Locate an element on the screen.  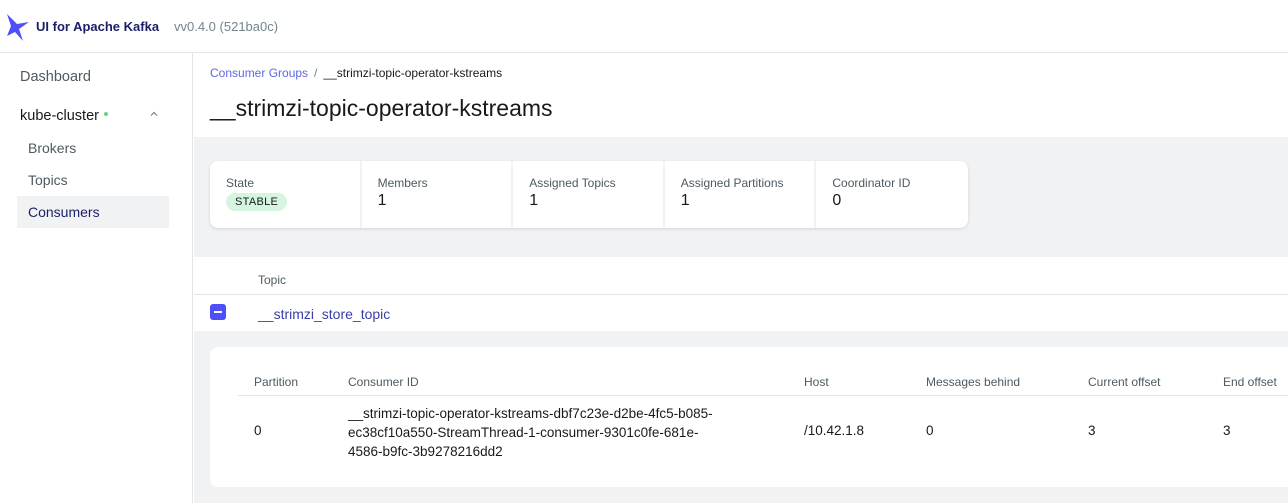
app-version: vv0.4.0 (521ba0c) is located at coordinates (226, 26).